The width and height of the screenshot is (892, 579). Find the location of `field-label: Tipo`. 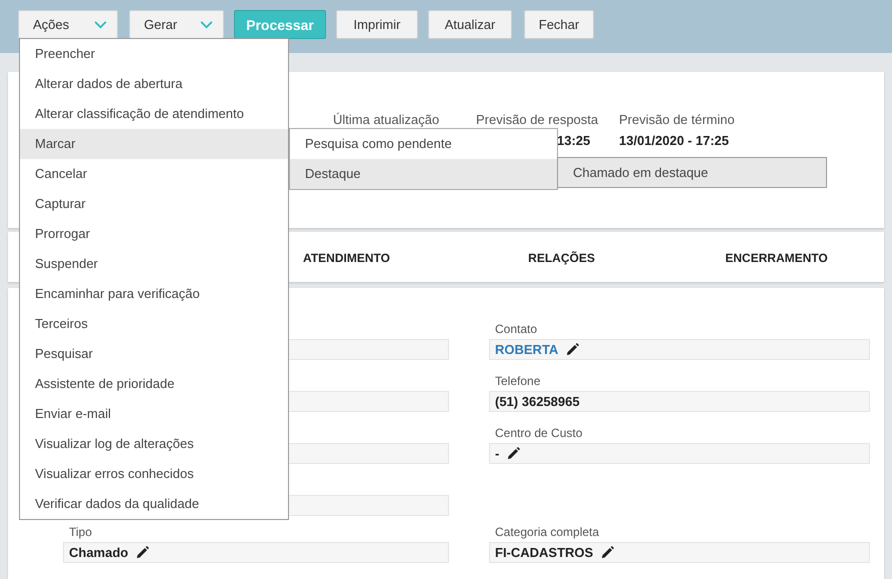

field-label: Tipo is located at coordinates (80, 533).